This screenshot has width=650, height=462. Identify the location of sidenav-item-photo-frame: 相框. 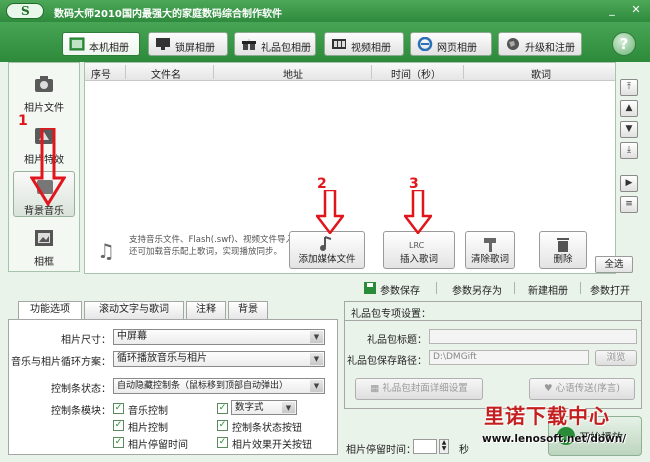
(44, 246).